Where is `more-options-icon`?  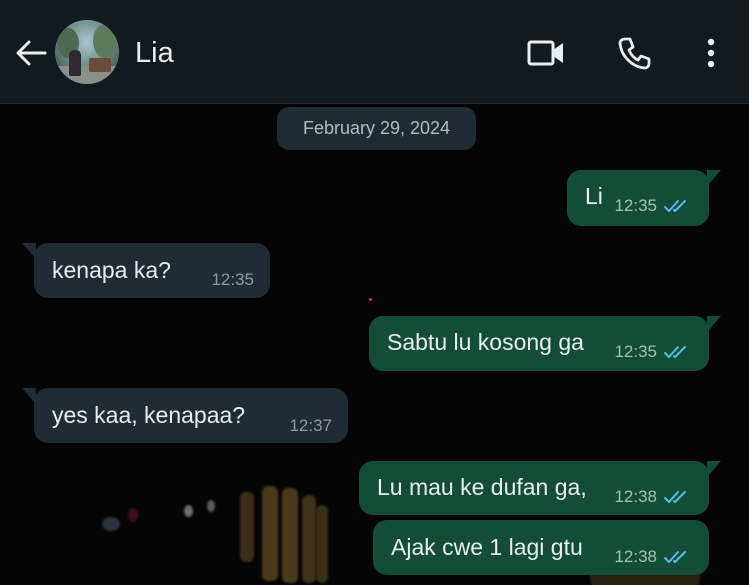
more-options-icon is located at coordinates (711, 53).